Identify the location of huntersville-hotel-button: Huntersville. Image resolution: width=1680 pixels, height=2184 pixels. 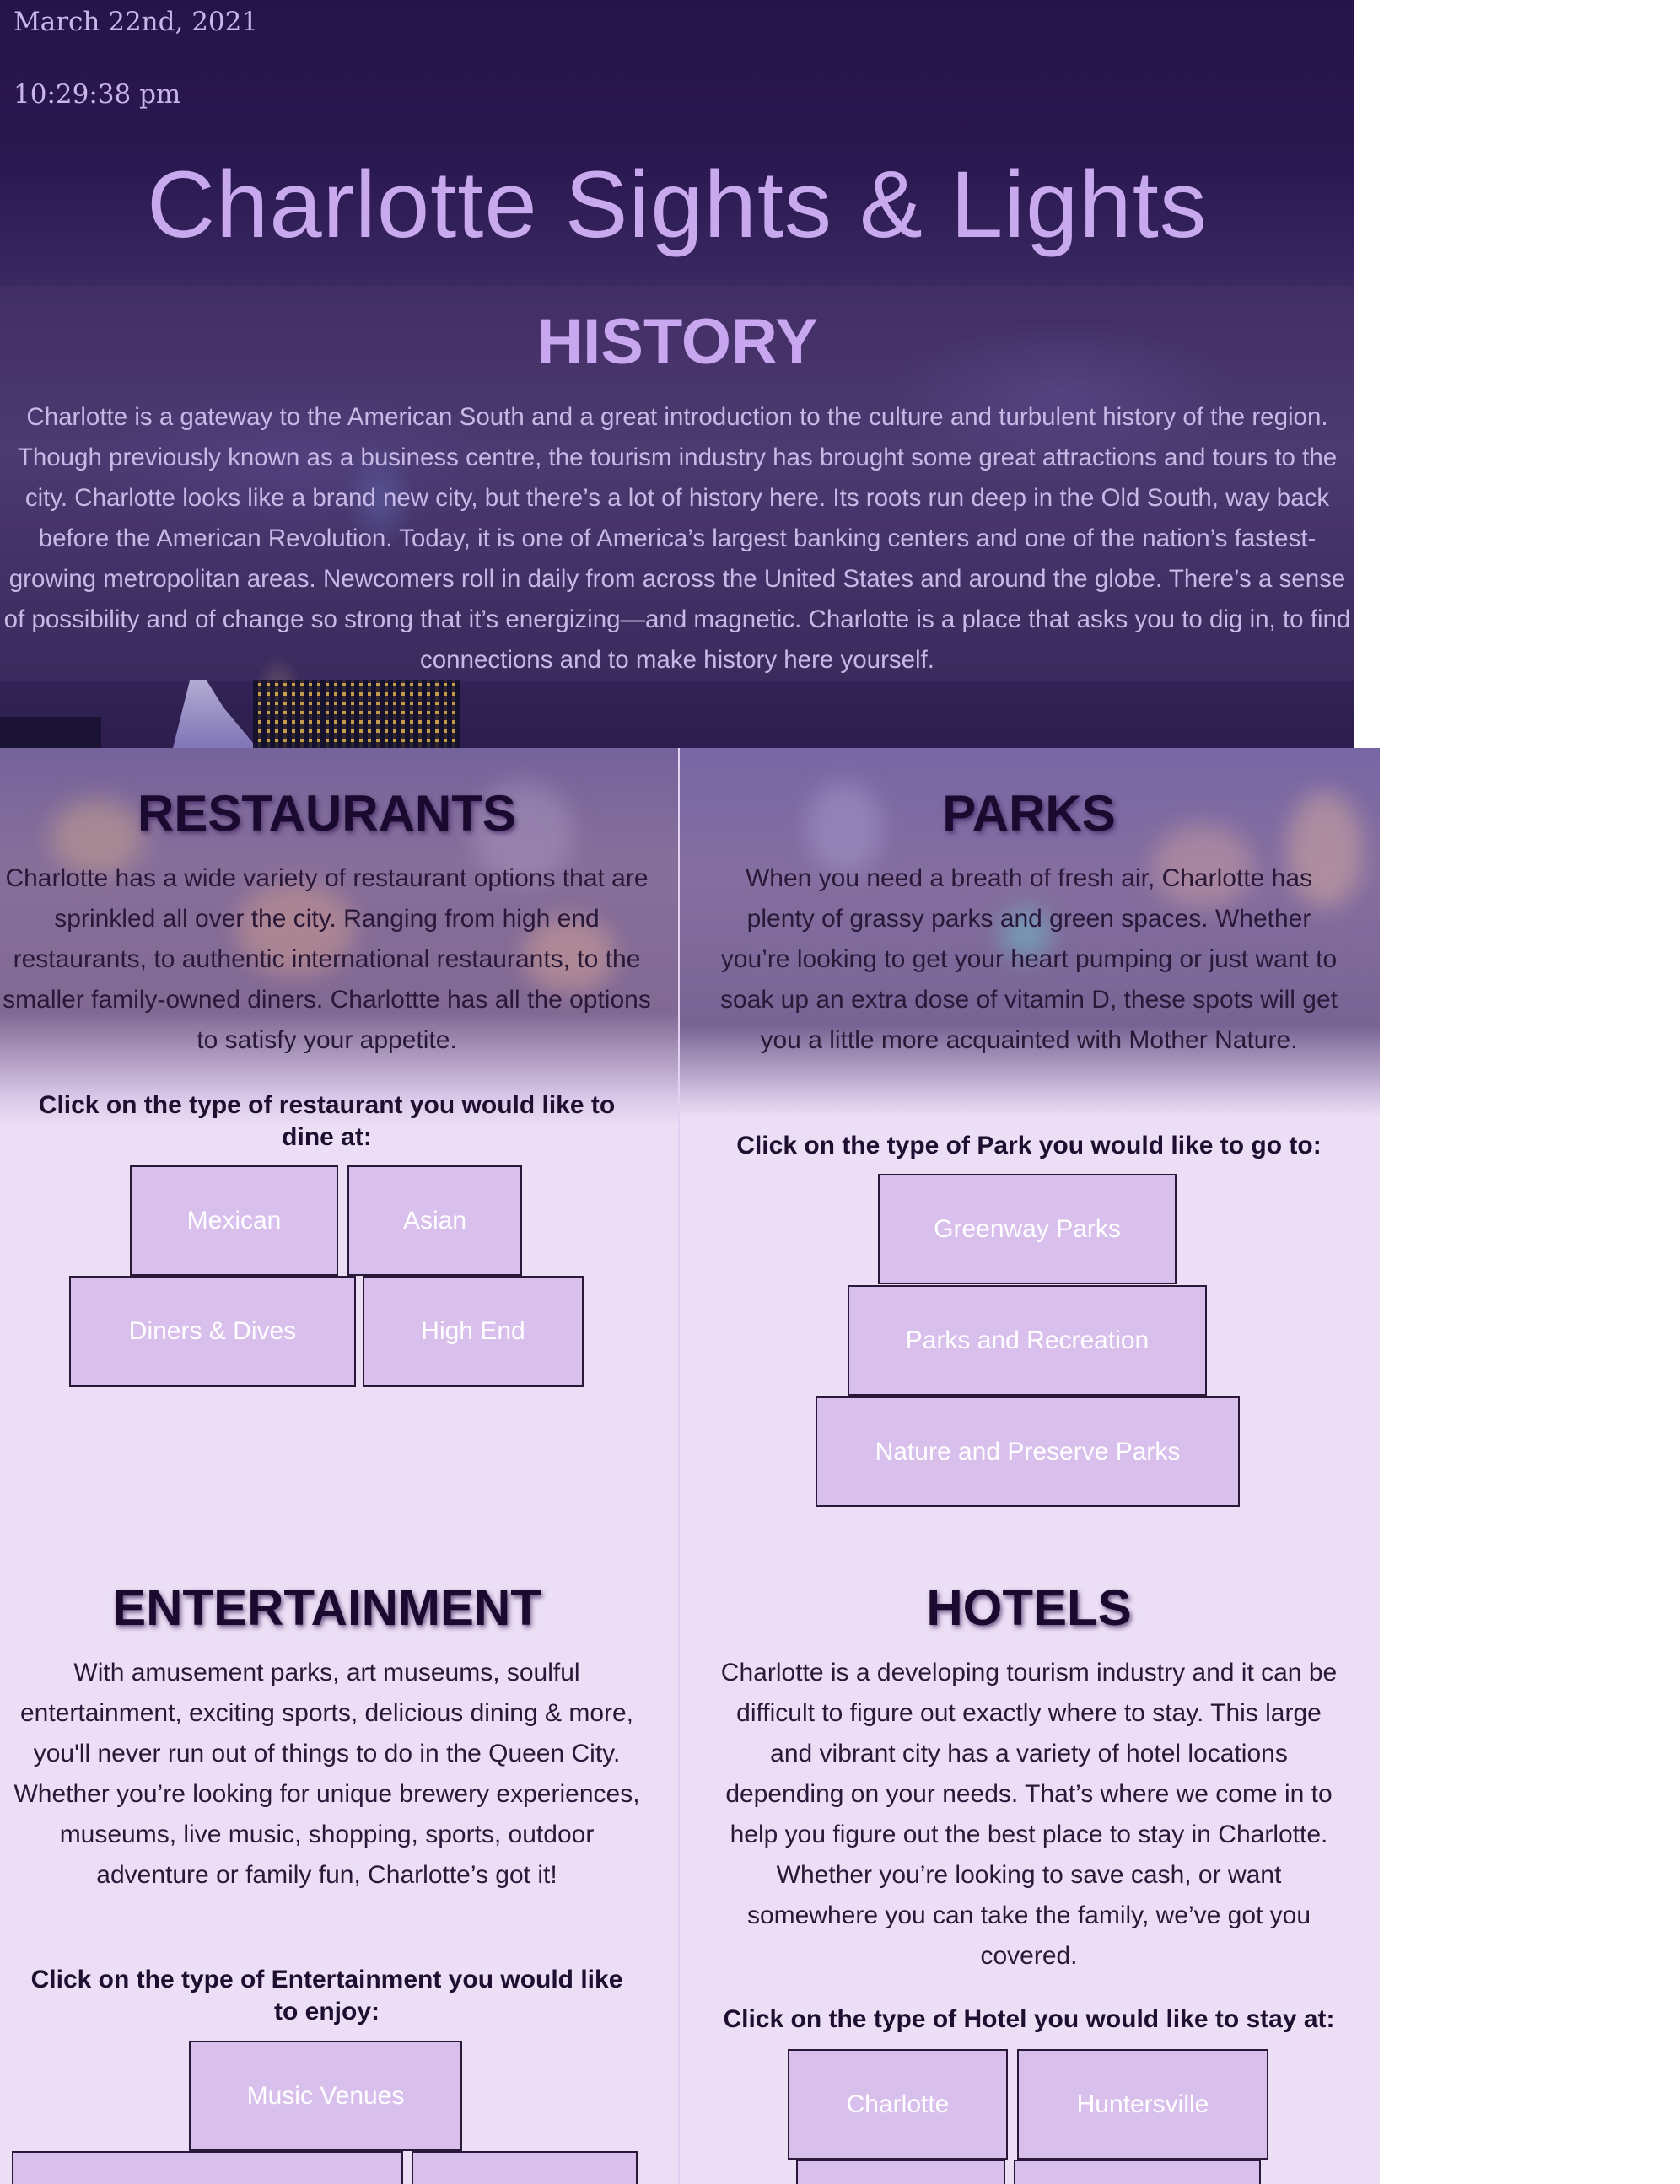
(1142, 2104).